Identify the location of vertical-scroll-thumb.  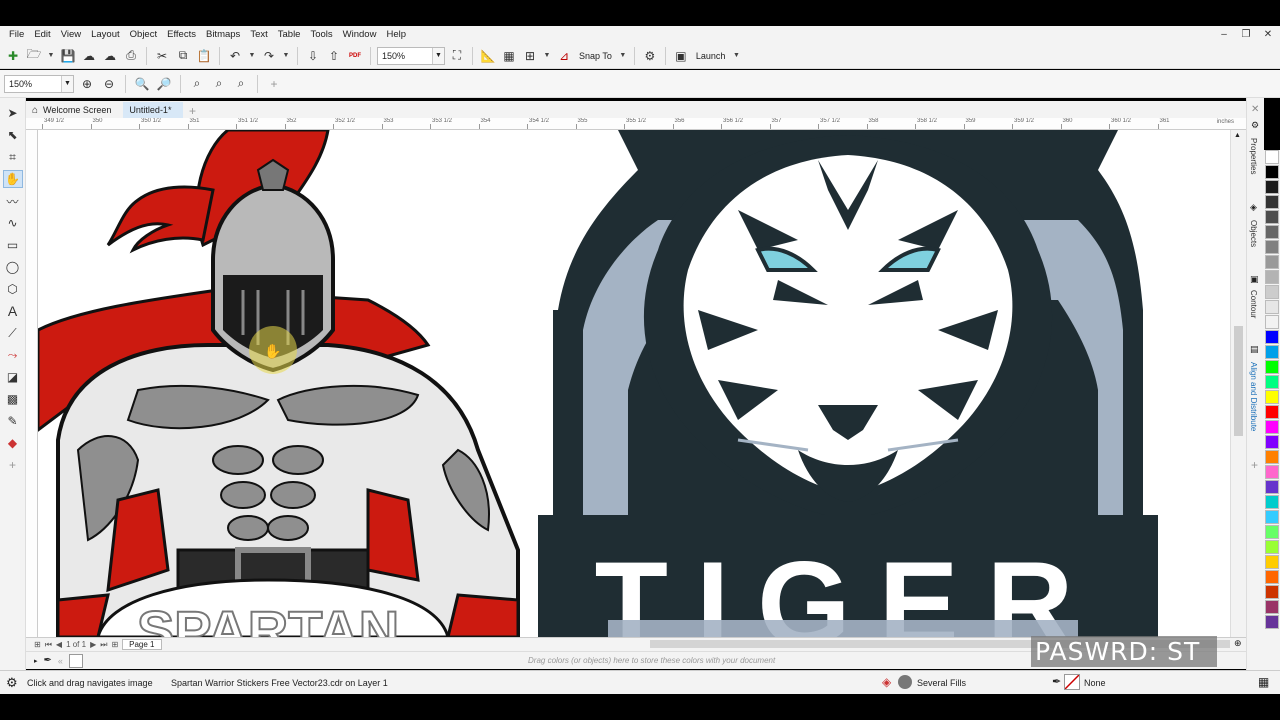
(1238, 381).